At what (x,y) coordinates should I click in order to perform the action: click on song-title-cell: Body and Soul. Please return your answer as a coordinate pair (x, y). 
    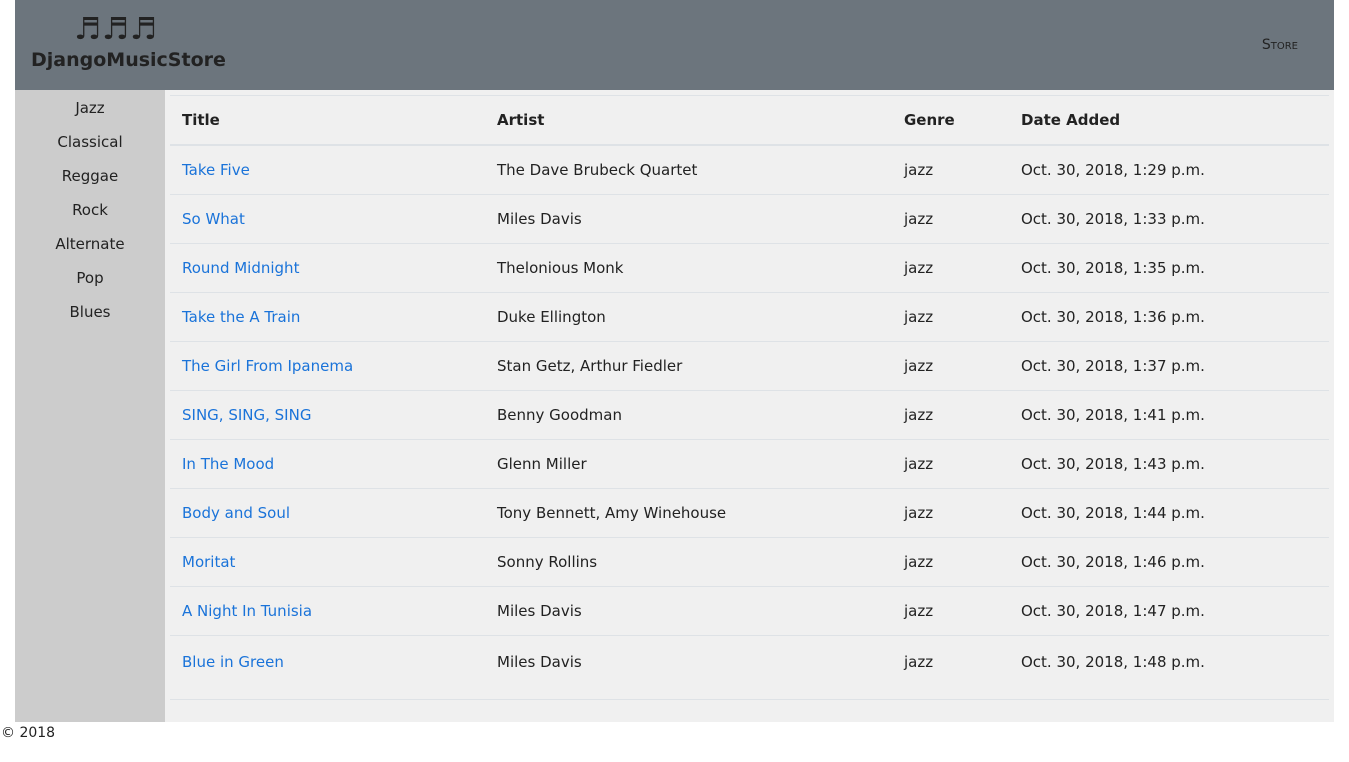
    Looking at the image, I should click on (327, 513).